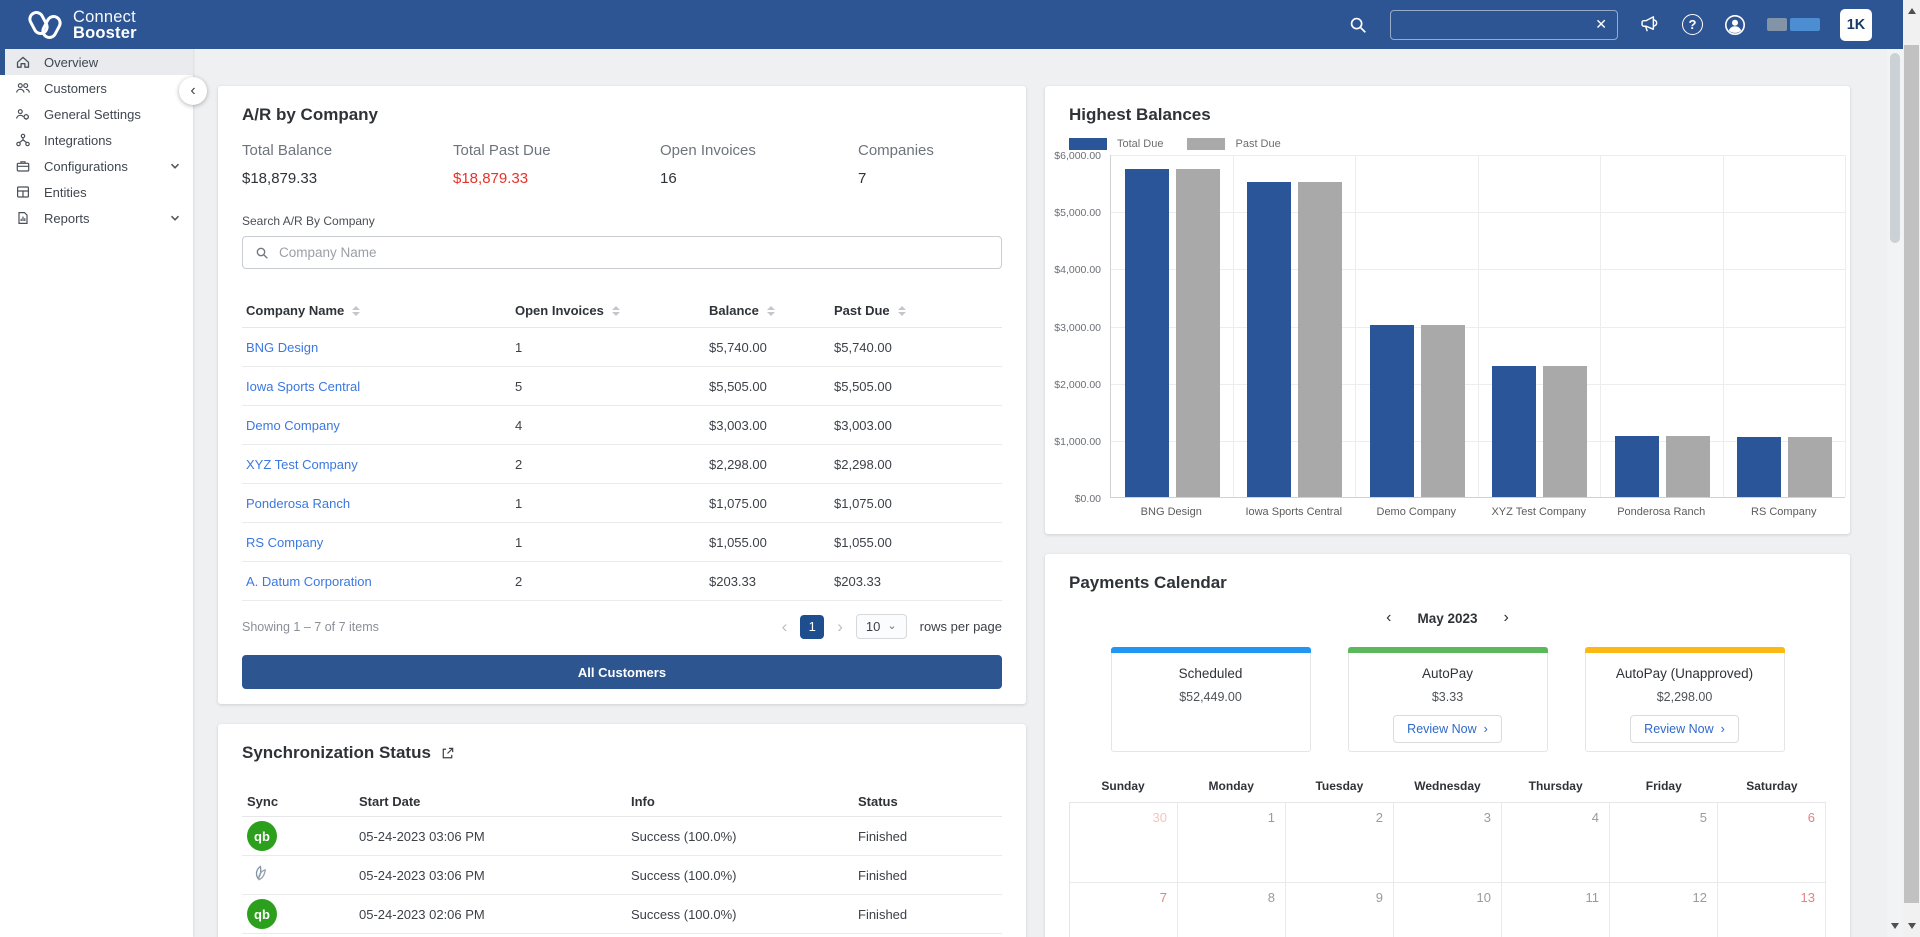 The height and width of the screenshot is (937, 1920). I want to click on summary-card-autopay: AutoPay $3.33 Review Now ›, so click(1447, 699).